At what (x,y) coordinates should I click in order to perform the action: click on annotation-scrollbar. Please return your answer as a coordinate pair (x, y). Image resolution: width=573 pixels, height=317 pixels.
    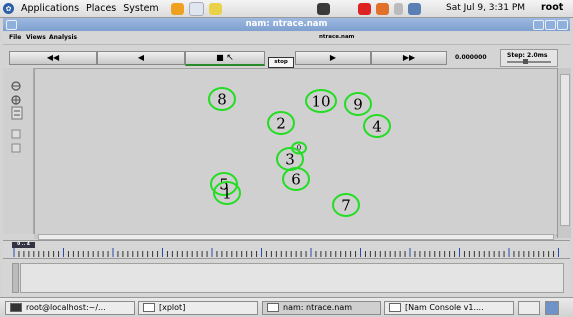
    Looking at the image, I should click on (15, 278).